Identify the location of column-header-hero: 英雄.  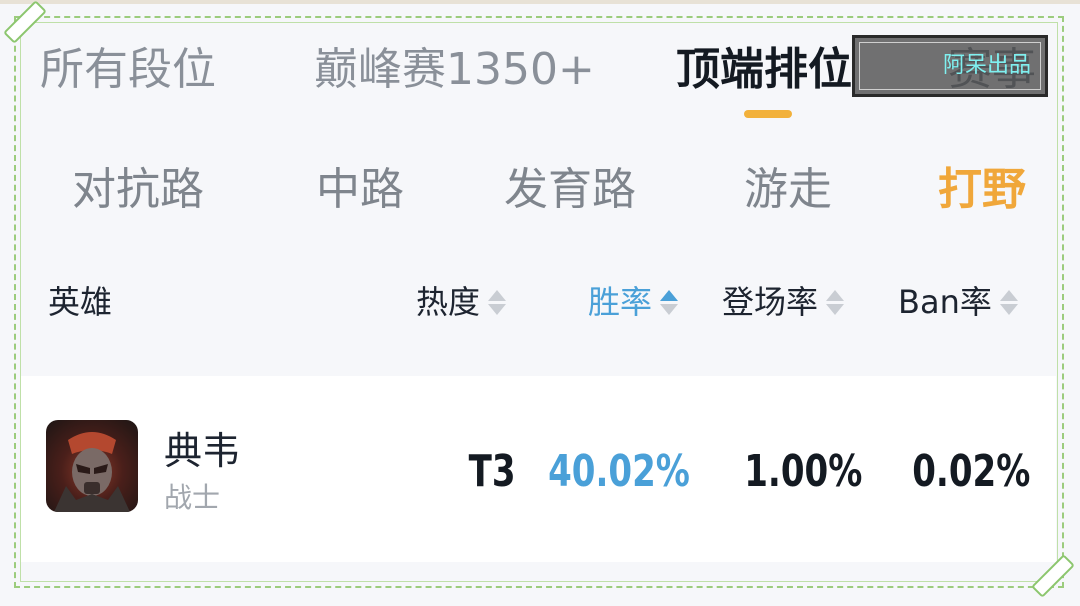
(80, 302).